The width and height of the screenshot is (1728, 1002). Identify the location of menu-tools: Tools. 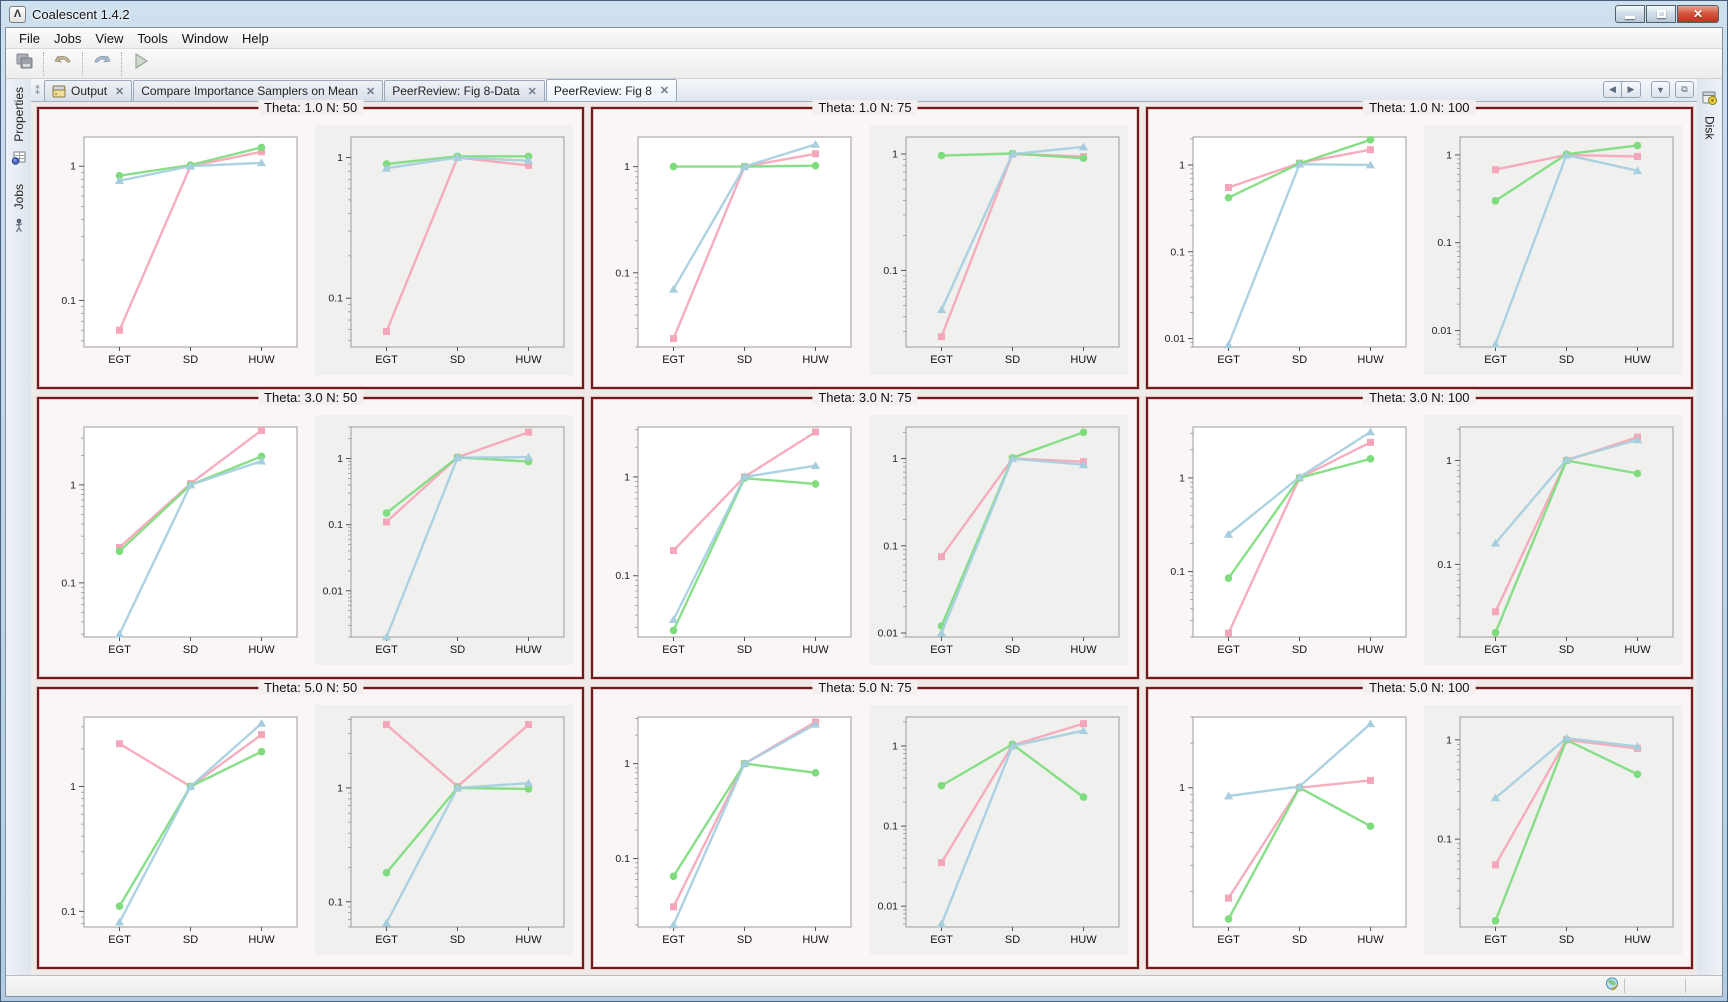
(152, 38).